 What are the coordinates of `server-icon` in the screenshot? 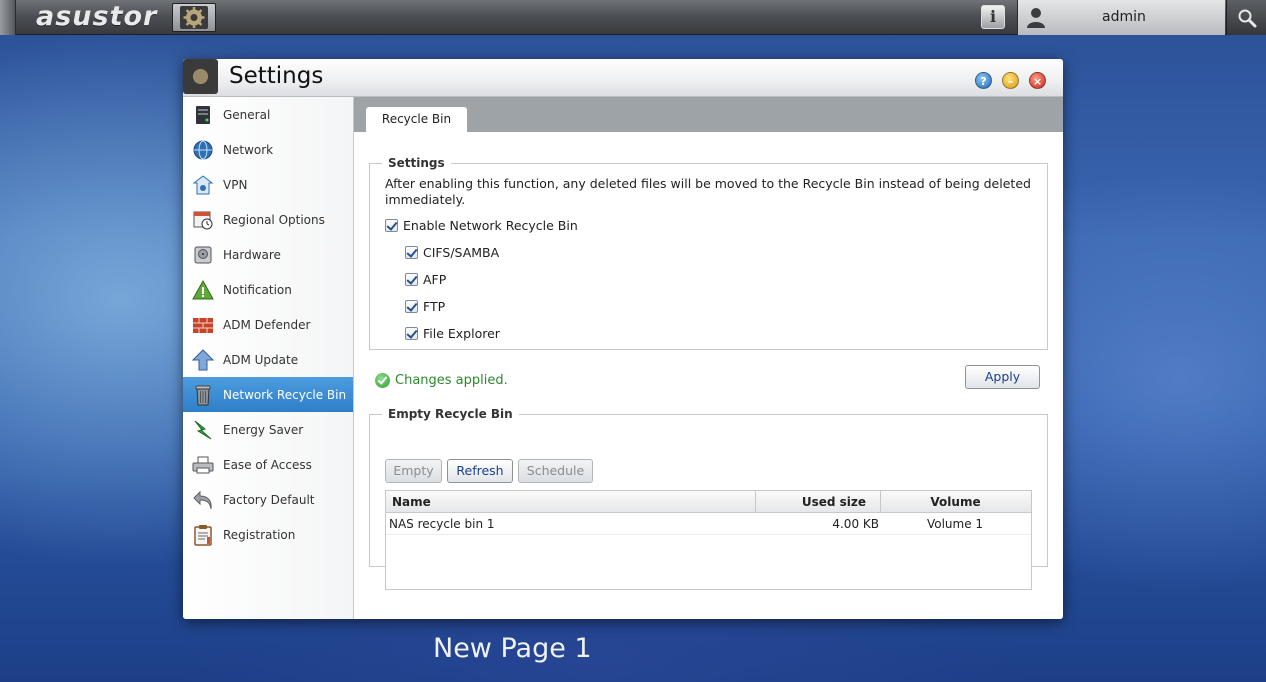 It's located at (203, 115).